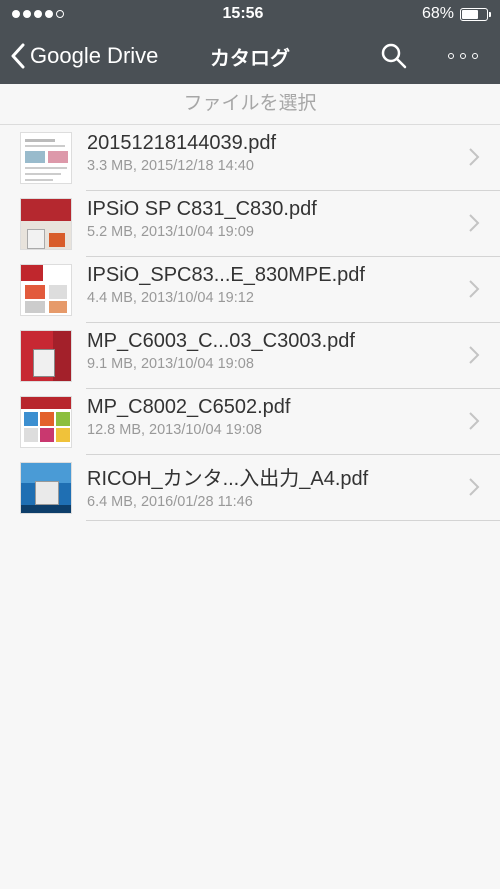  Describe the element at coordinates (170, 166) in the screenshot. I see `file-meta: 3.3 MB, 2015/12/18 14:40` at that location.